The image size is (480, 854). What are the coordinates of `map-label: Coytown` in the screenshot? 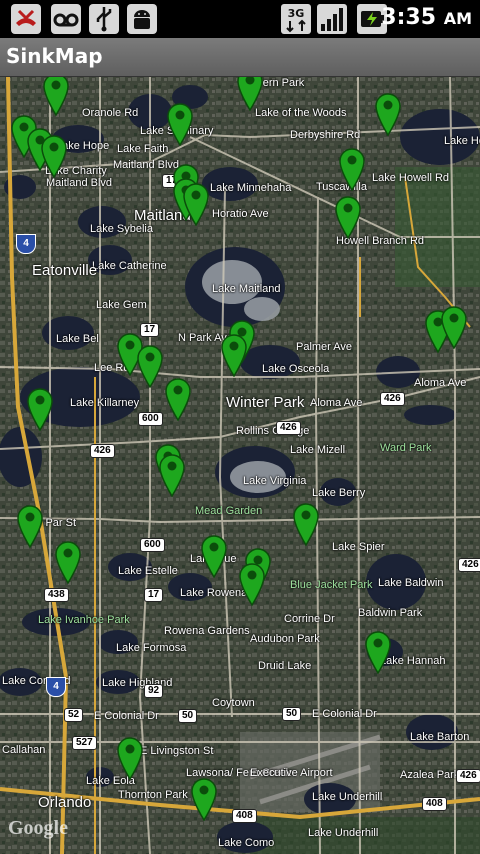 It's located at (233, 703).